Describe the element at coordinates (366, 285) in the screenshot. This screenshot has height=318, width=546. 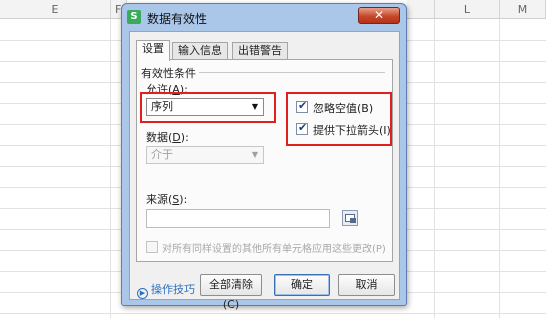
I see `cancel-button: 取消` at that location.